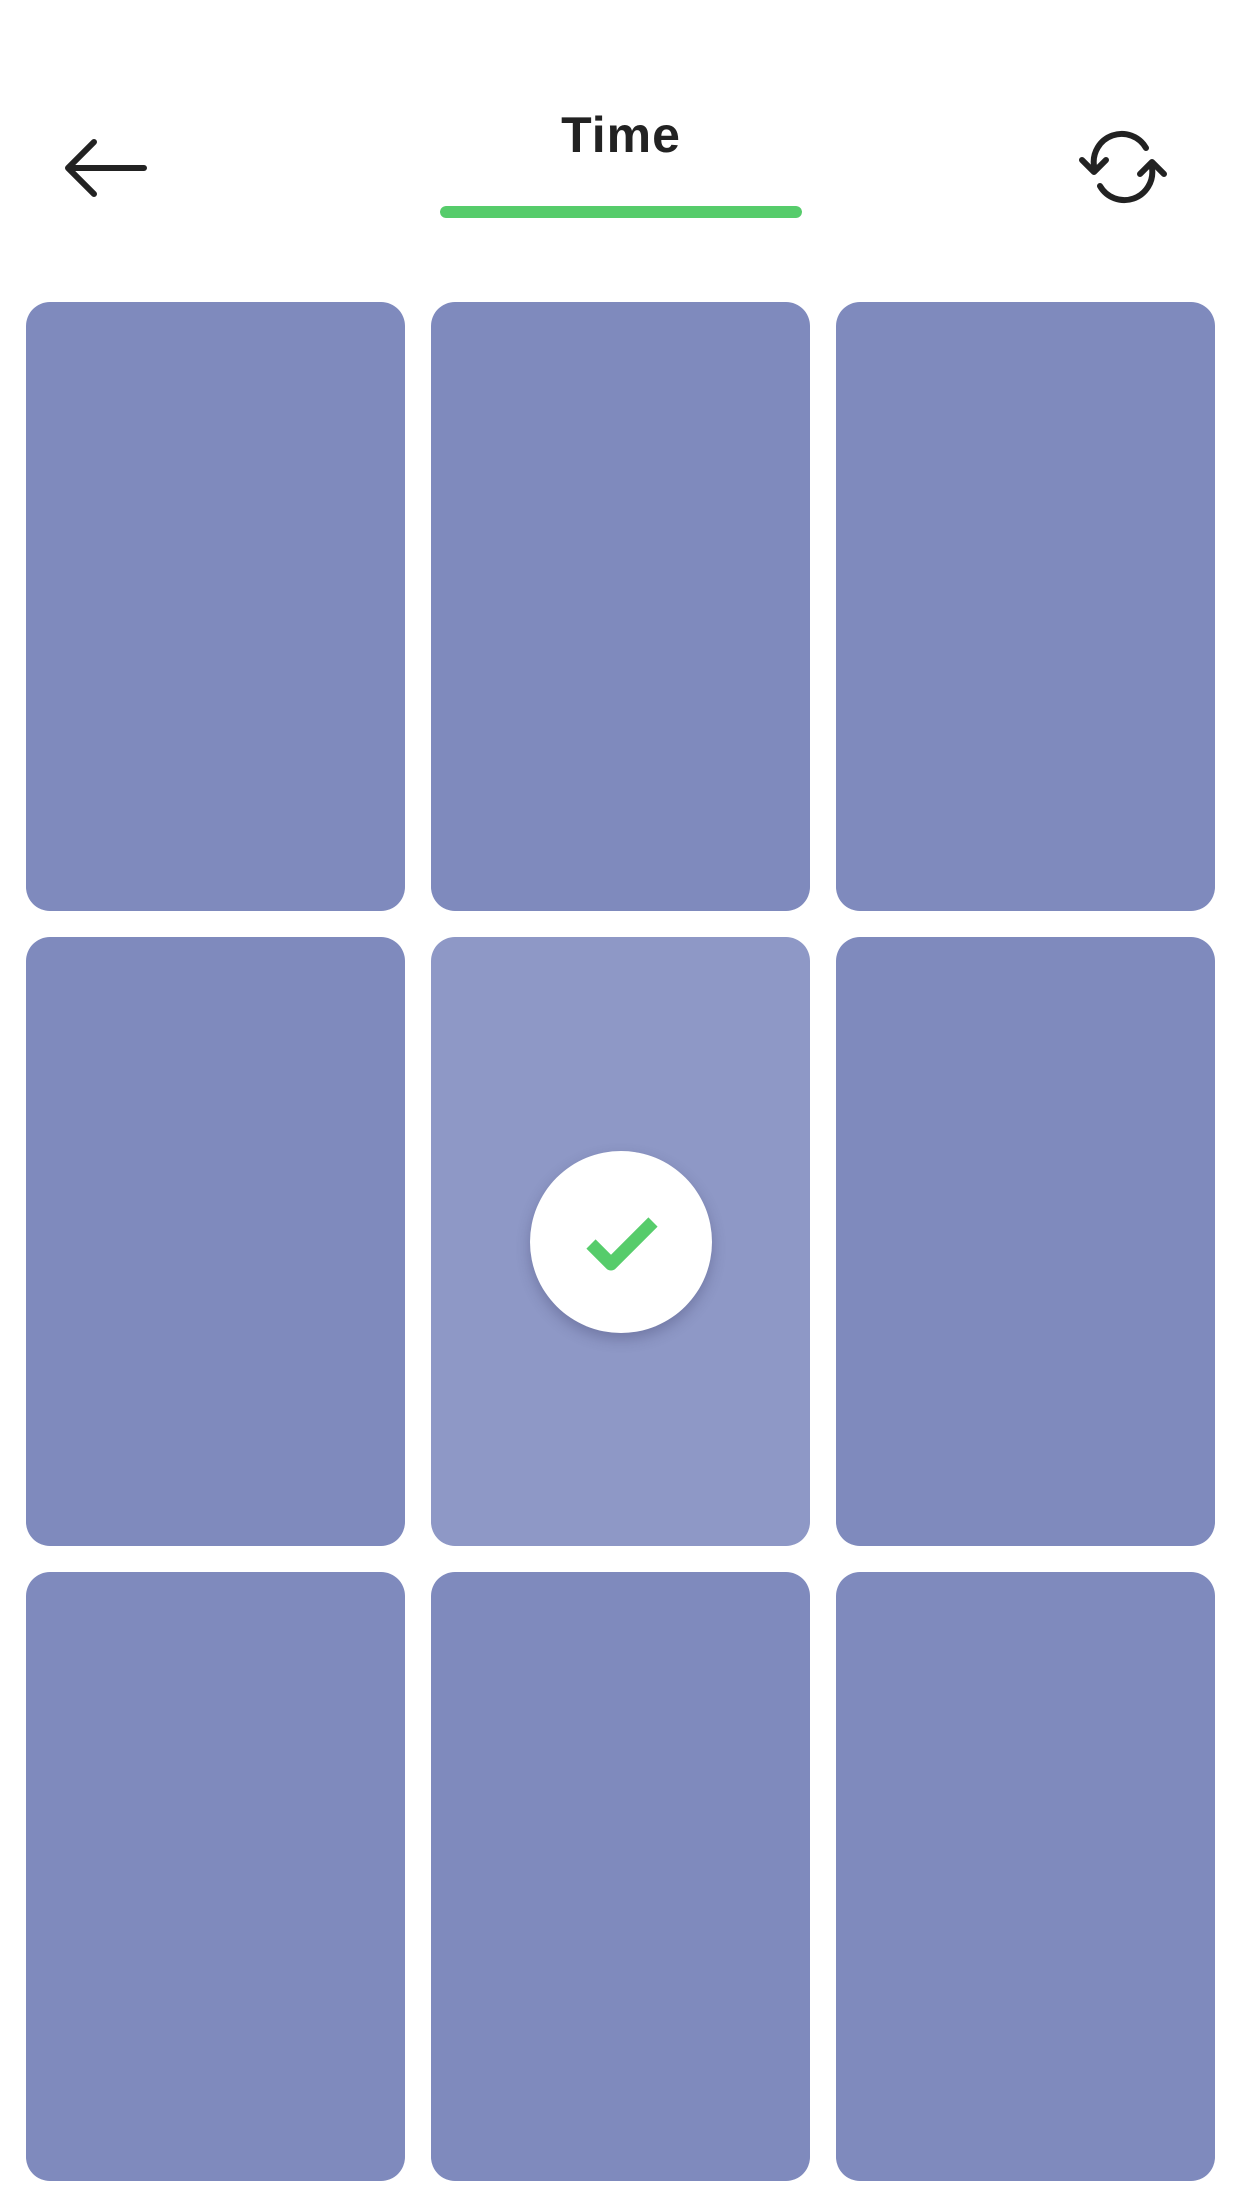 This screenshot has width=1242, height=2208. I want to click on refresh-icon, so click(1123, 167).